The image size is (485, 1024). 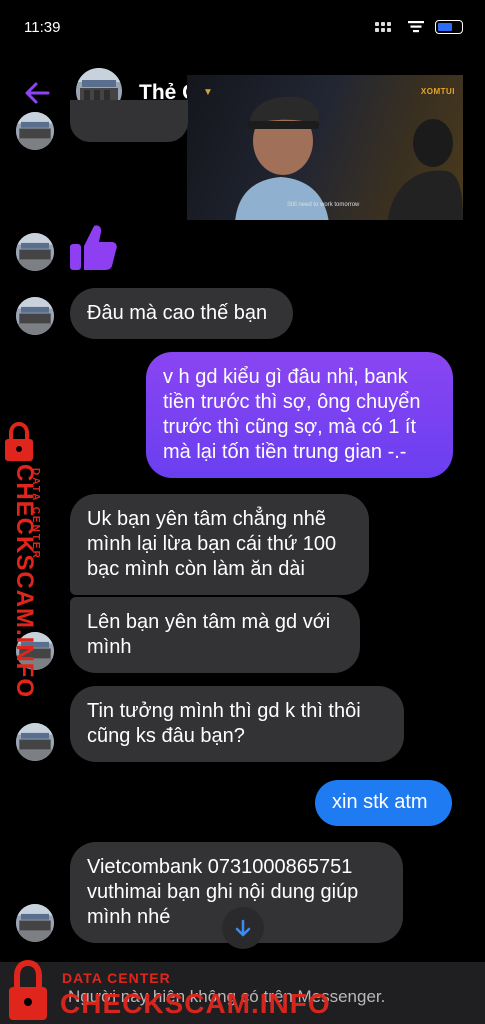 What do you see at coordinates (215, 635) in the screenshot?
I see `message-bubble-incoming: Lên bạn yên tâm mà gd với mình` at bounding box center [215, 635].